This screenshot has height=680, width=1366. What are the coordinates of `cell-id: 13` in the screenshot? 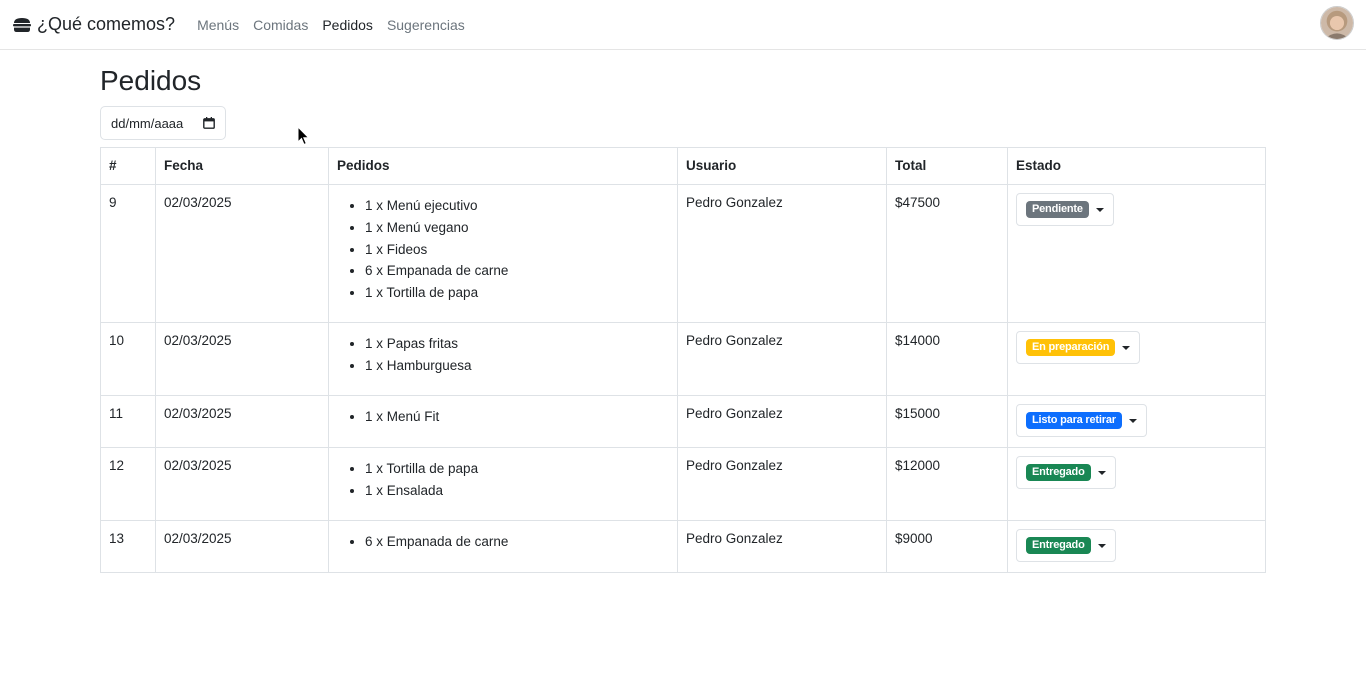 It's located at (128, 546).